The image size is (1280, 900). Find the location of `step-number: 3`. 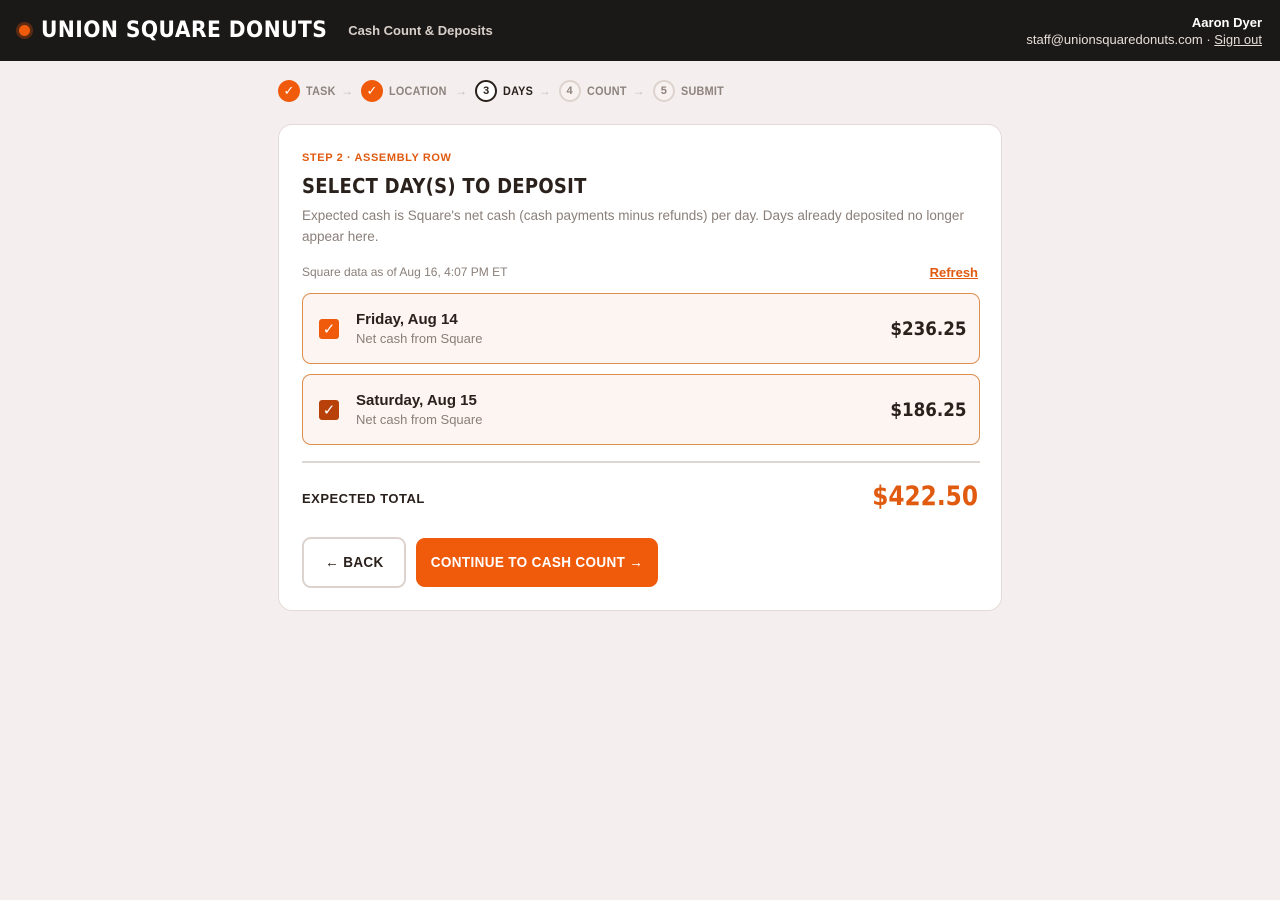

step-number: 3 is located at coordinates (486, 91).